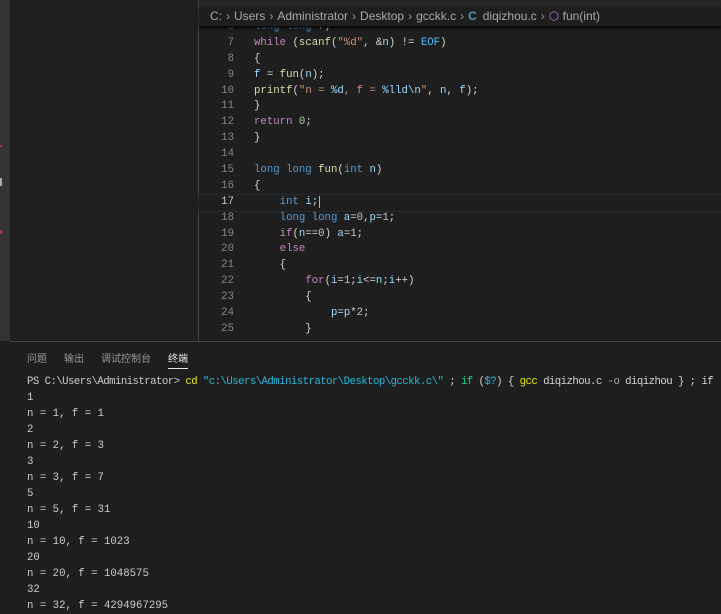 The width and height of the screenshot is (721, 614). I want to click on scrollbar-thumb, so click(1, 182).